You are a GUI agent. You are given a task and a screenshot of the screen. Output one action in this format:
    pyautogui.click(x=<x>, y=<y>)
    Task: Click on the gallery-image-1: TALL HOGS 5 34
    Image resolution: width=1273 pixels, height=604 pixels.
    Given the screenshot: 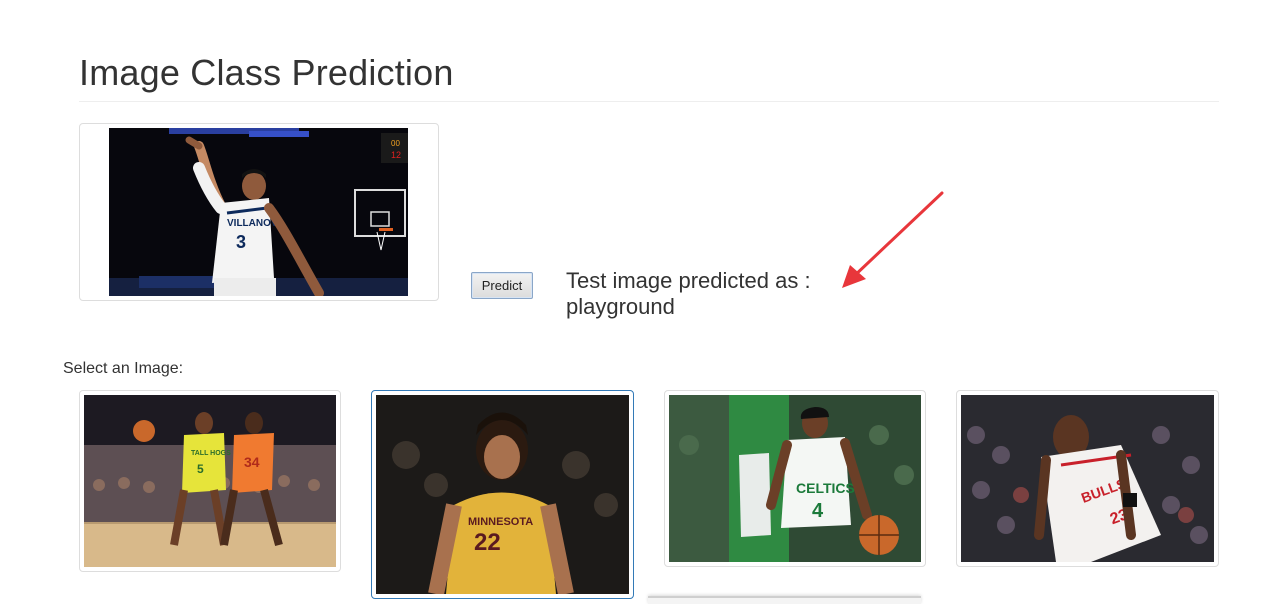 What is the action you would take?
    pyautogui.click(x=210, y=481)
    